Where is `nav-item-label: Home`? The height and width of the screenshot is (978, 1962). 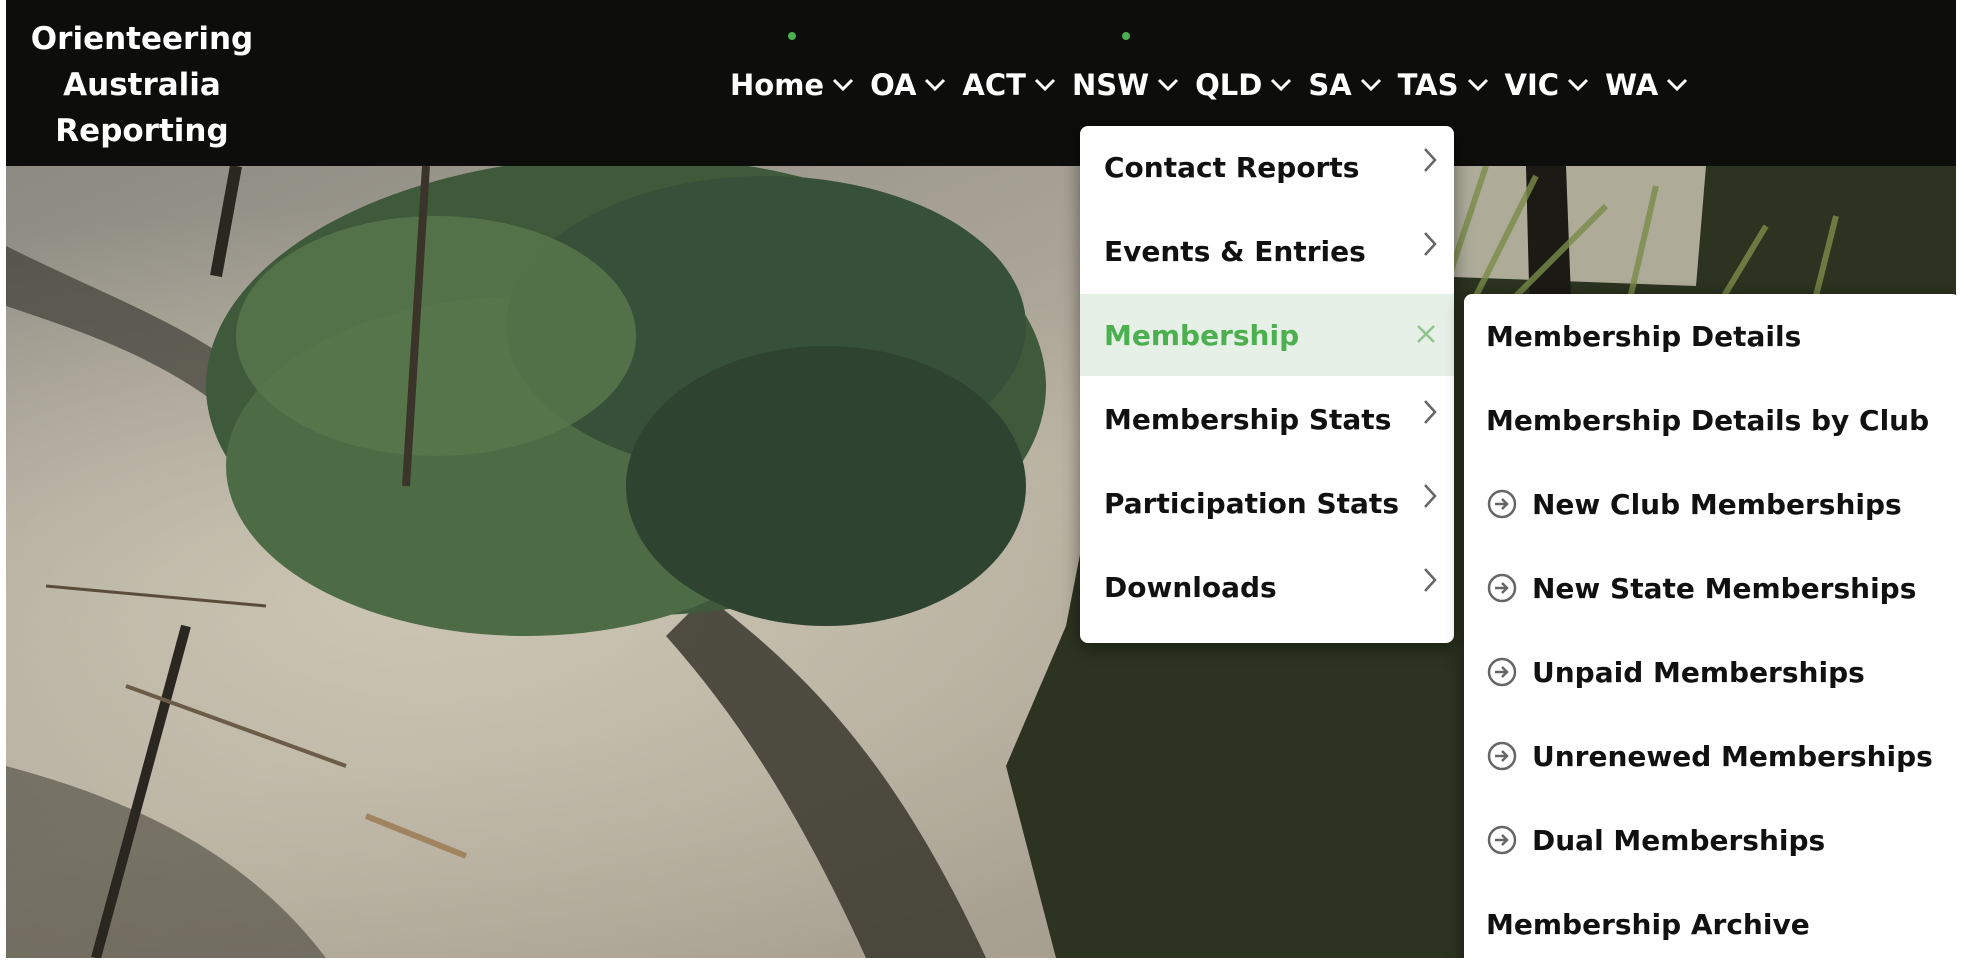 nav-item-label: Home is located at coordinates (777, 85).